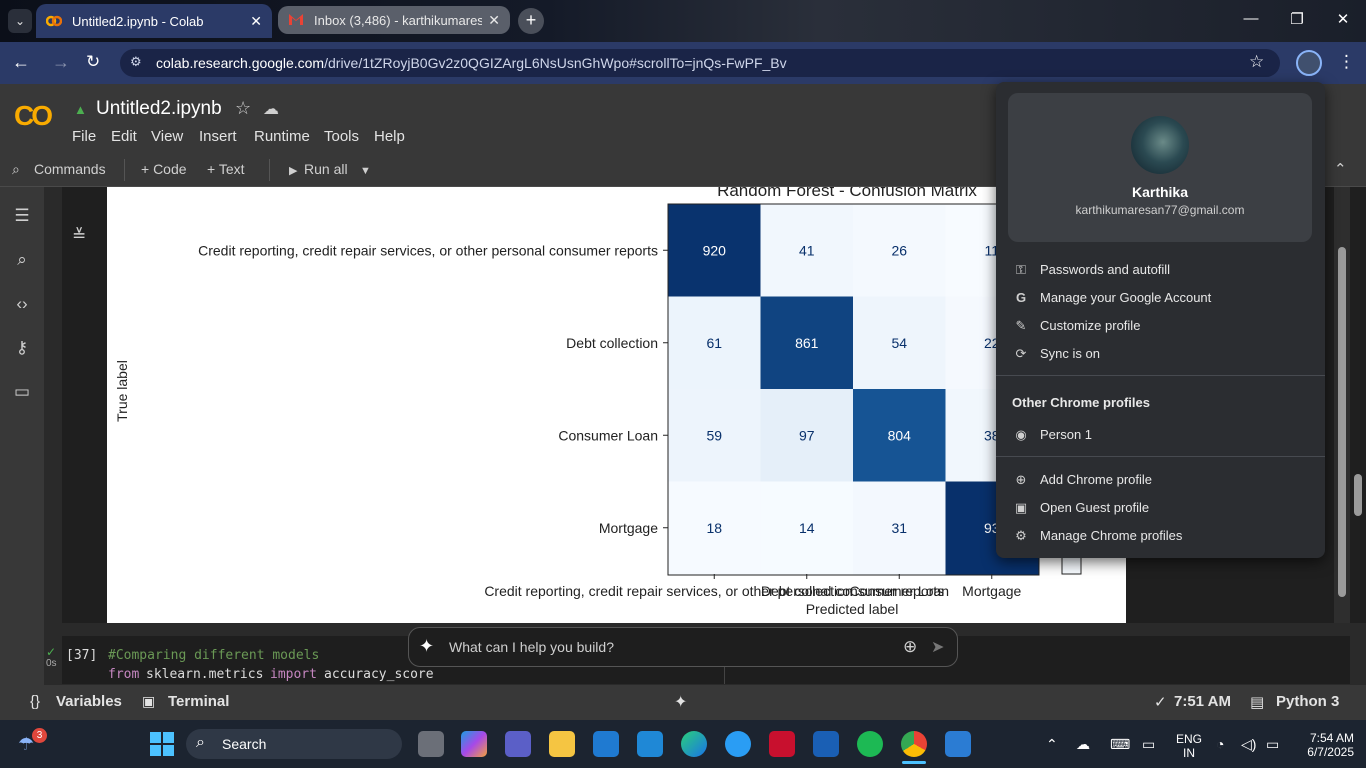 The width and height of the screenshot is (1366, 768). I want to click on files-folder-icon: ▭, so click(22, 392).